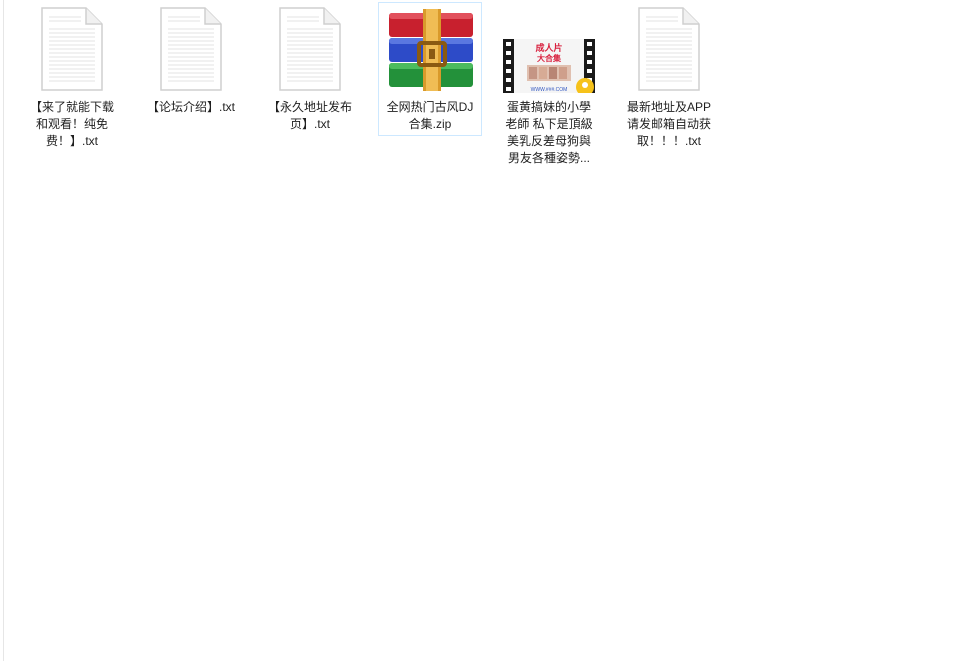 The image size is (960, 661). Describe the element at coordinates (190, 107) in the screenshot. I see `file-name: 【论坛介绍】.txt` at that location.